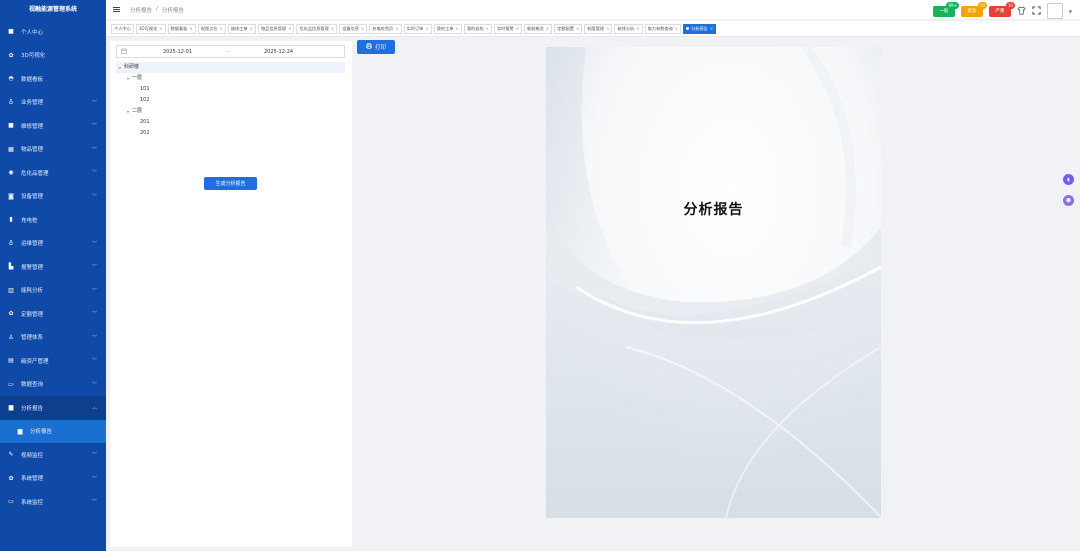 The height and width of the screenshot is (551, 1080). I want to click on date-range-picker: 2025-12-01 - 2025-12-24, so click(230, 51).